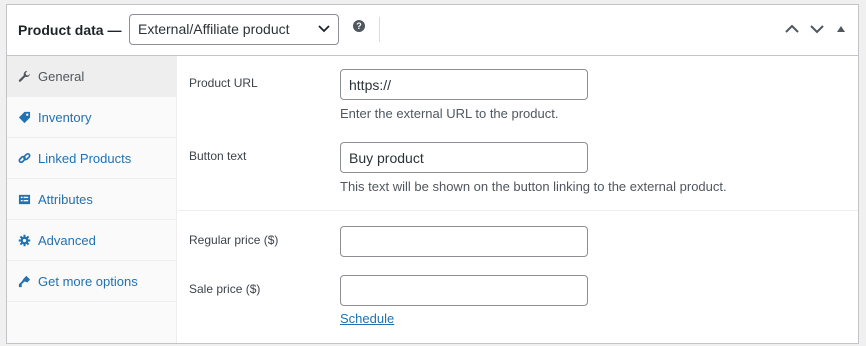 This screenshot has width=866, height=346. I want to click on tab-attributes: Attributes, so click(91, 199).